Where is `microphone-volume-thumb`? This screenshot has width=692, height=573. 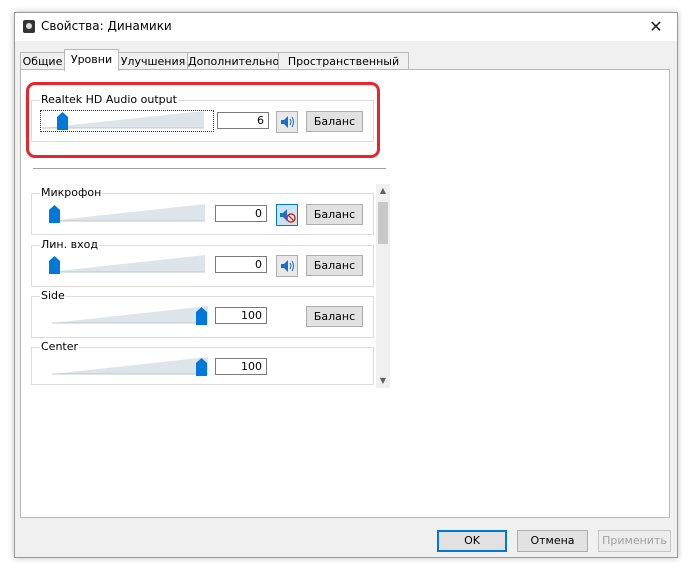 microphone-volume-thumb is located at coordinates (54, 214).